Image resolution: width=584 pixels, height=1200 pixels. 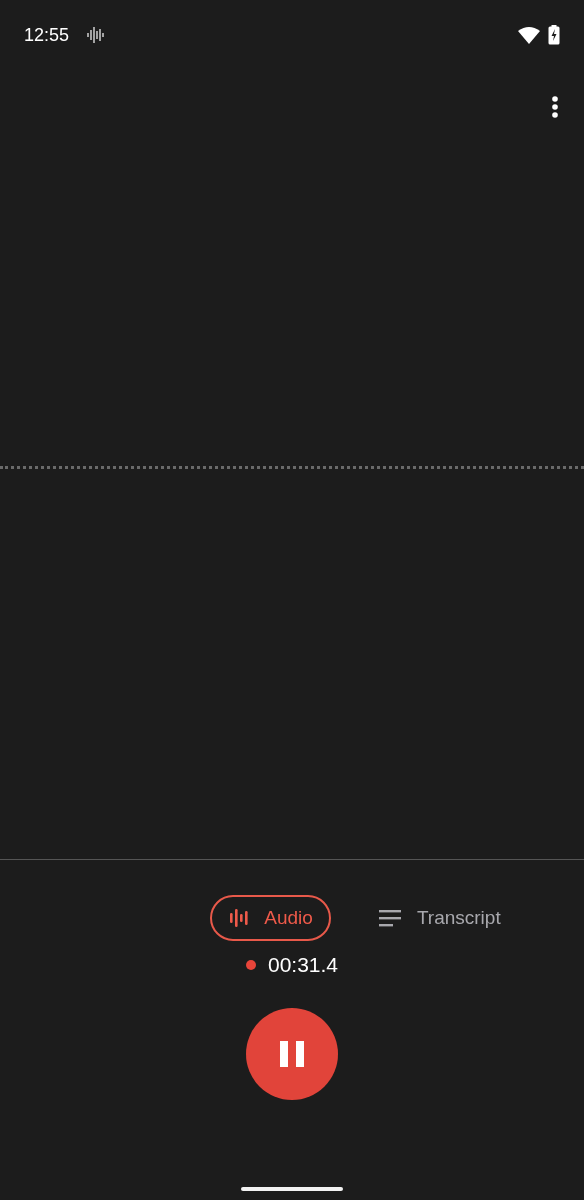 What do you see at coordinates (96, 35) in the screenshot?
I see `sound-wave-icon` at bounding box center [96, 35].